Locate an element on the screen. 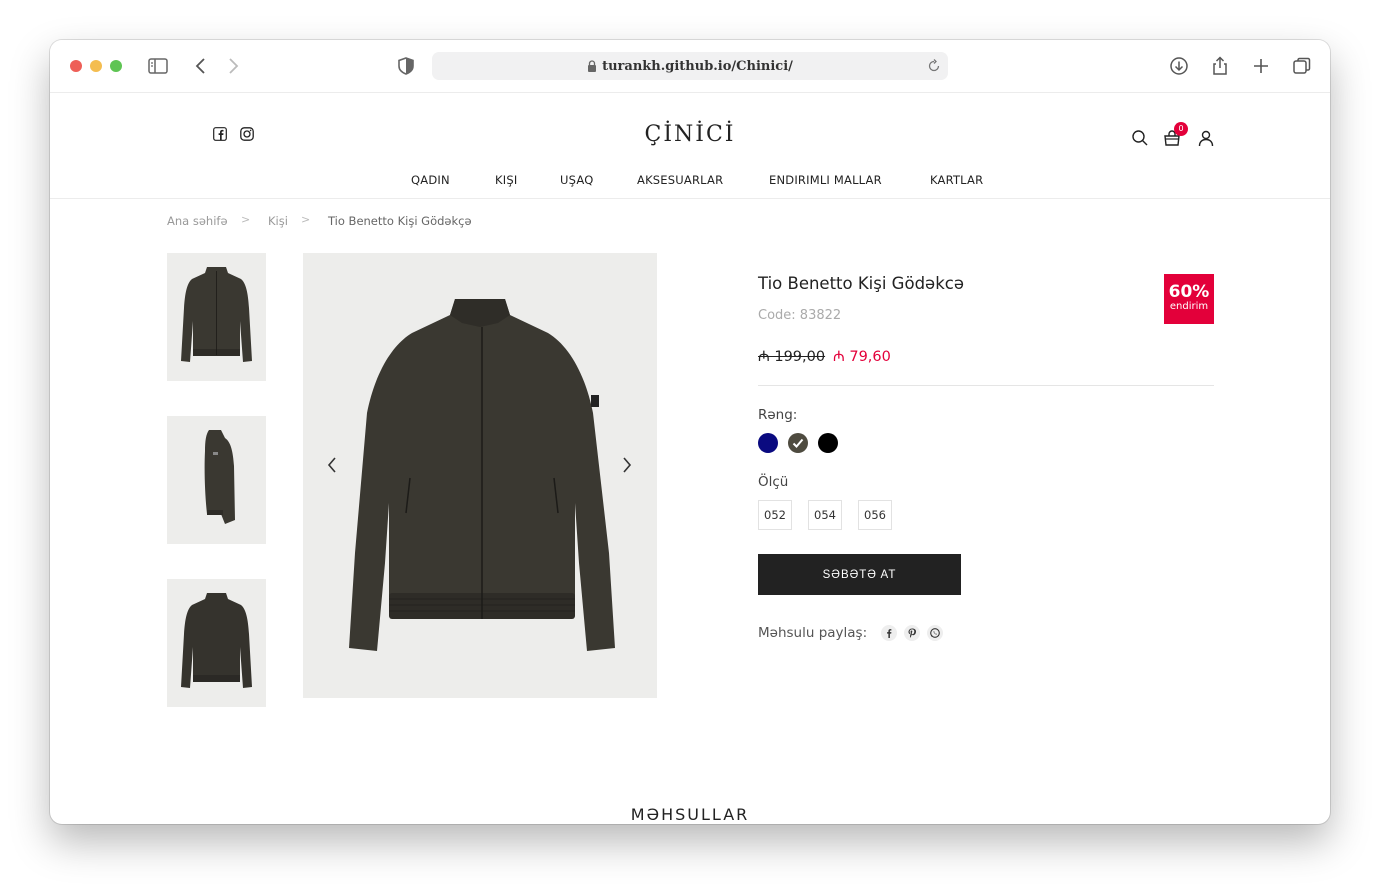 This screenshot has height=884, width=1380. nav-item-qadin: QADIN is located at coordinates (430, 180).